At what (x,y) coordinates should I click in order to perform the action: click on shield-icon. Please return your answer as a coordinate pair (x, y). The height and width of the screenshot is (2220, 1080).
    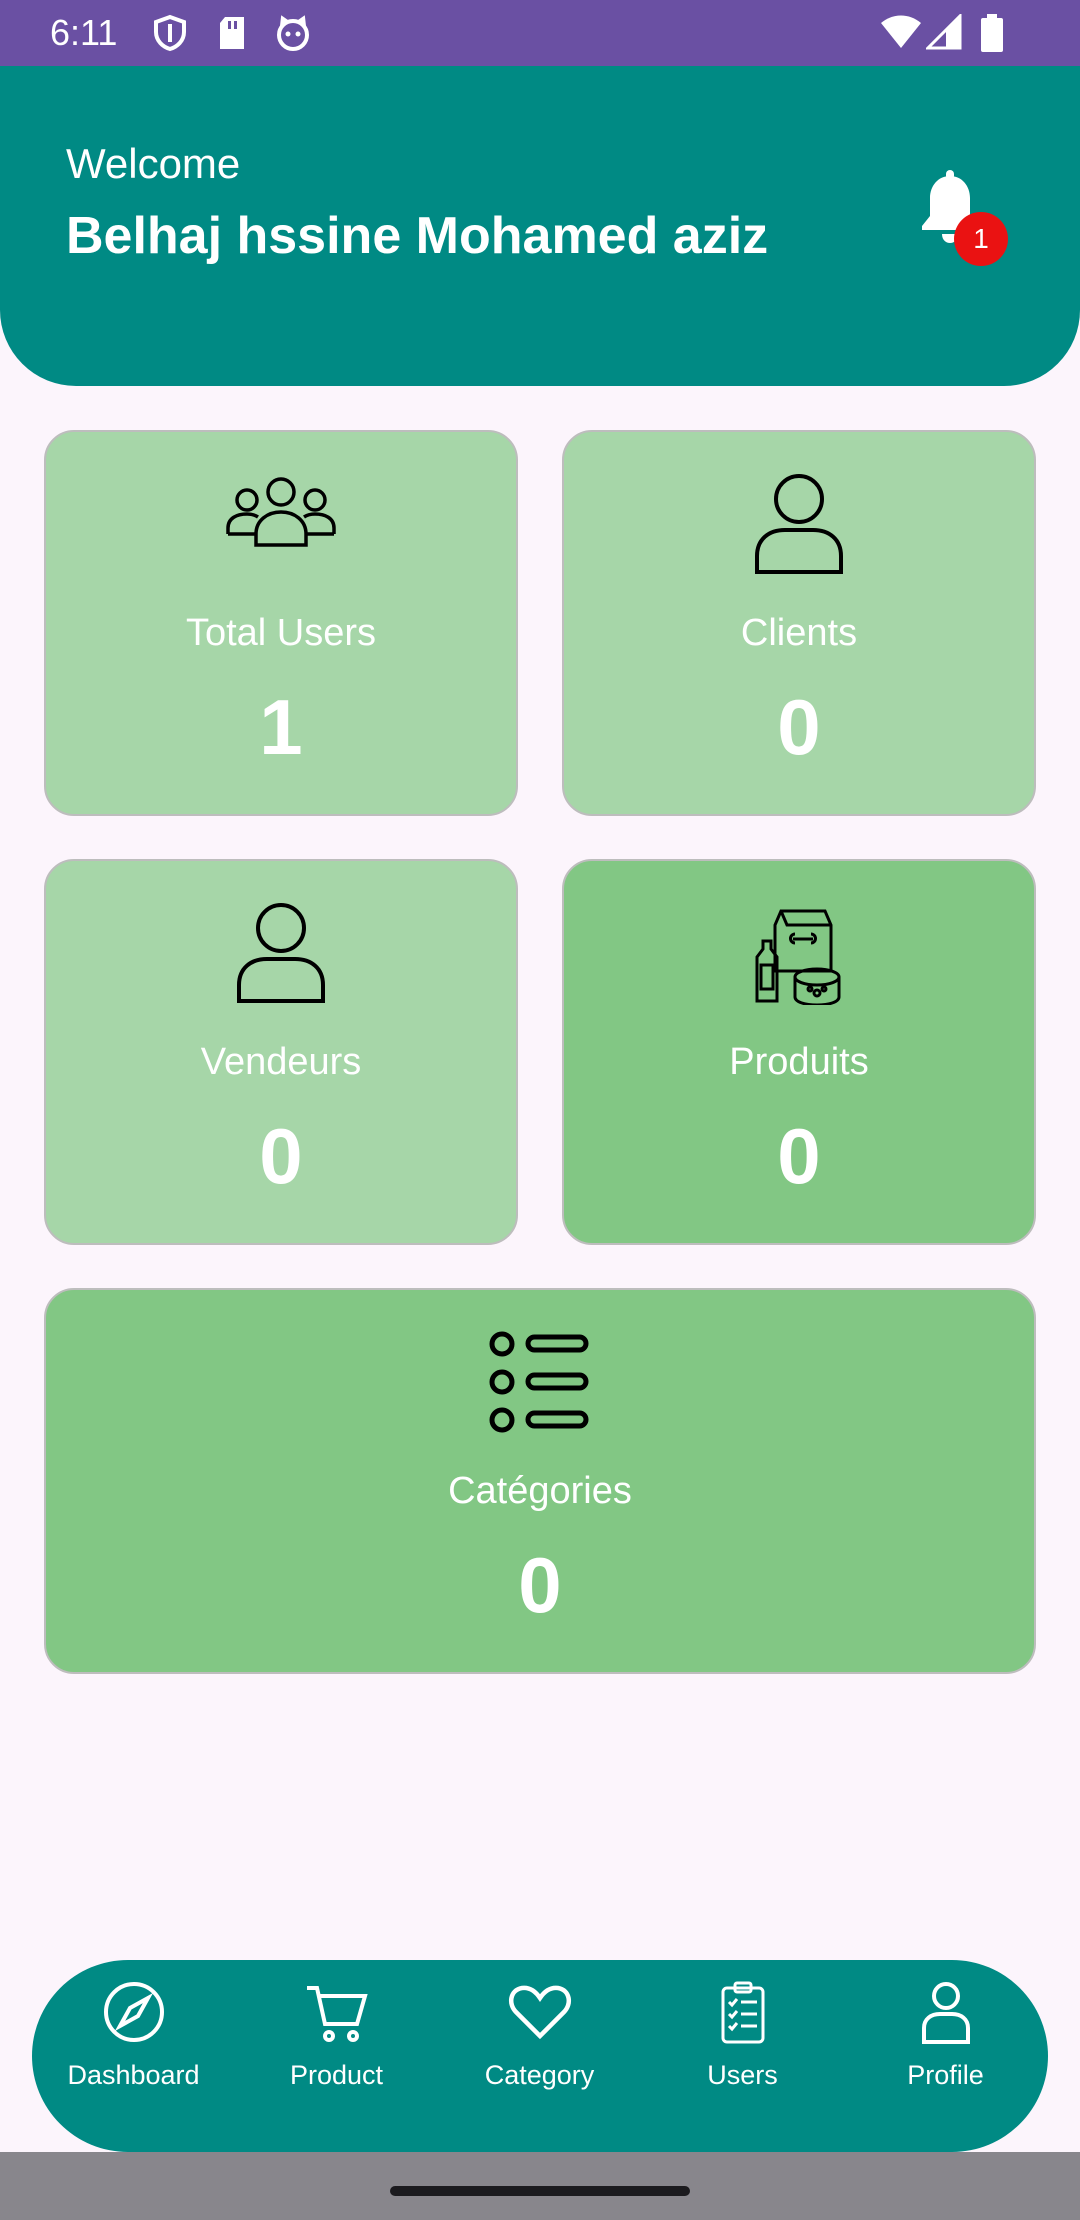
    Looking at the image, I should click on (170, 33).